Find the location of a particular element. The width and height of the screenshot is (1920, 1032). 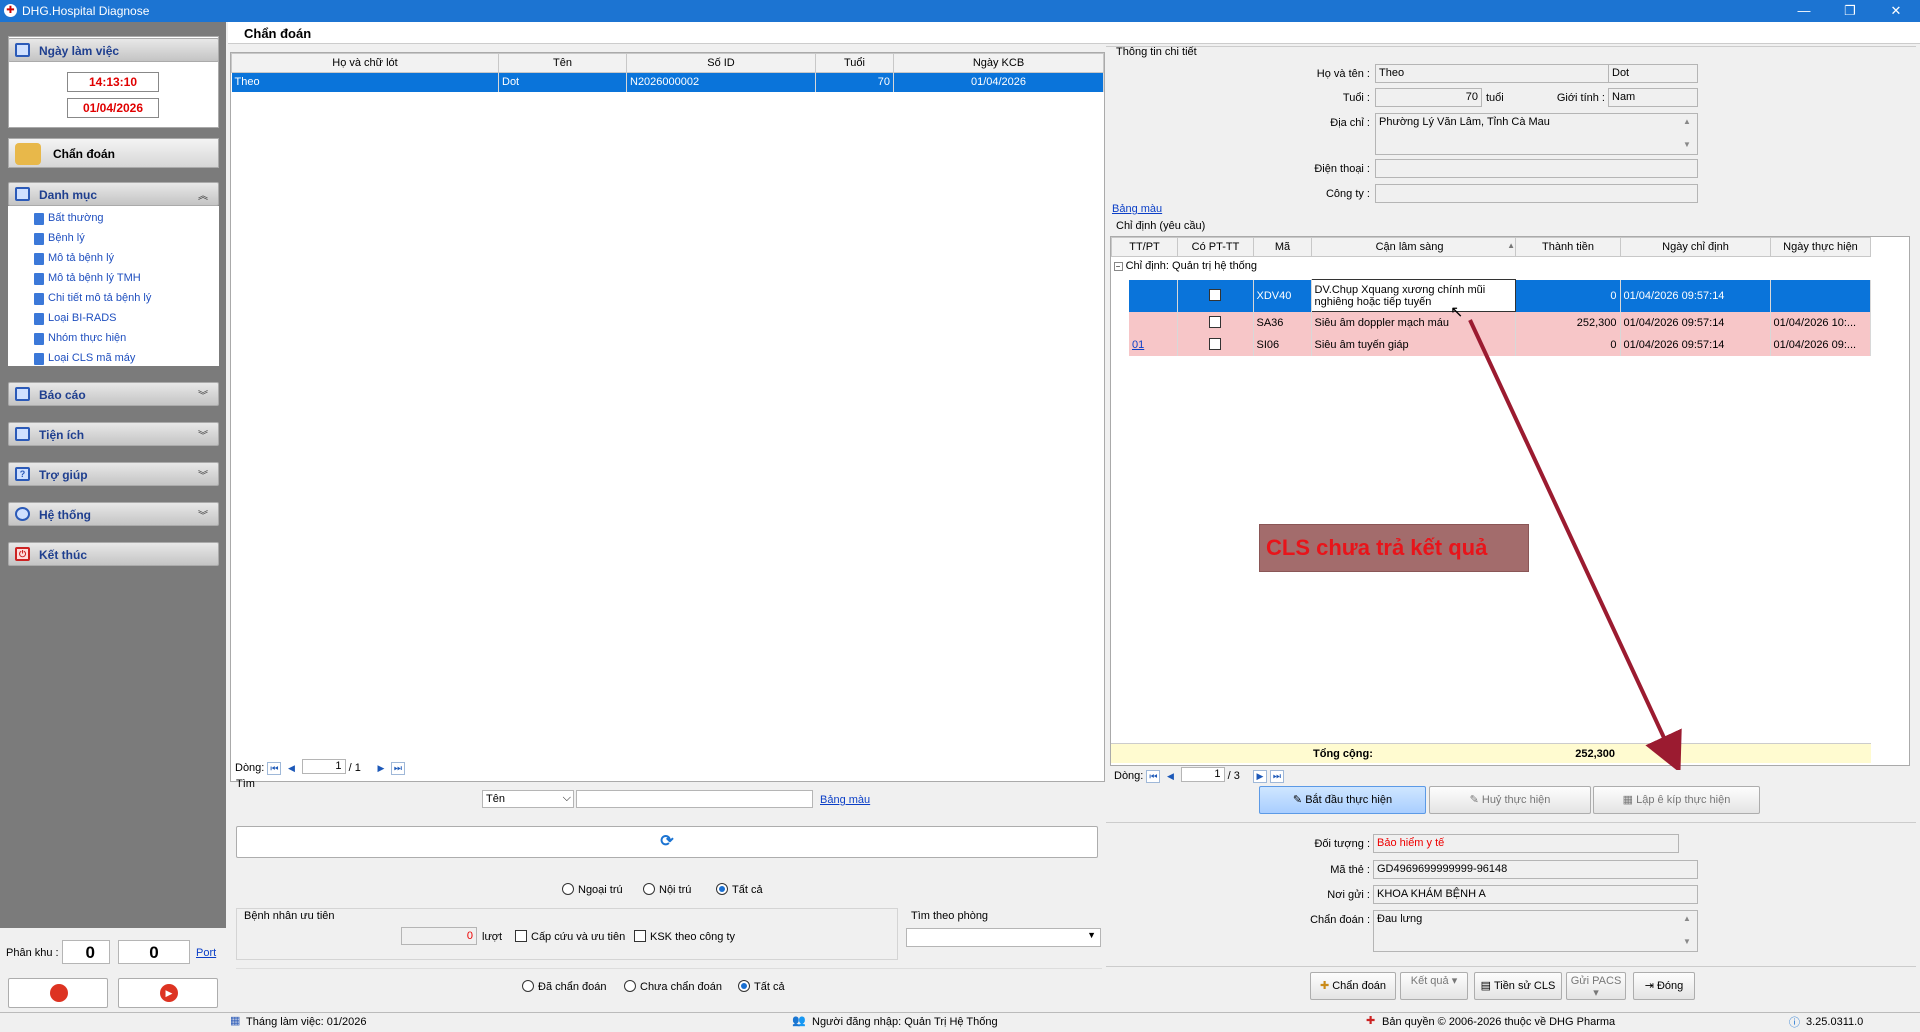

col-so-id: Số ID is located at coordinates (721, 63).